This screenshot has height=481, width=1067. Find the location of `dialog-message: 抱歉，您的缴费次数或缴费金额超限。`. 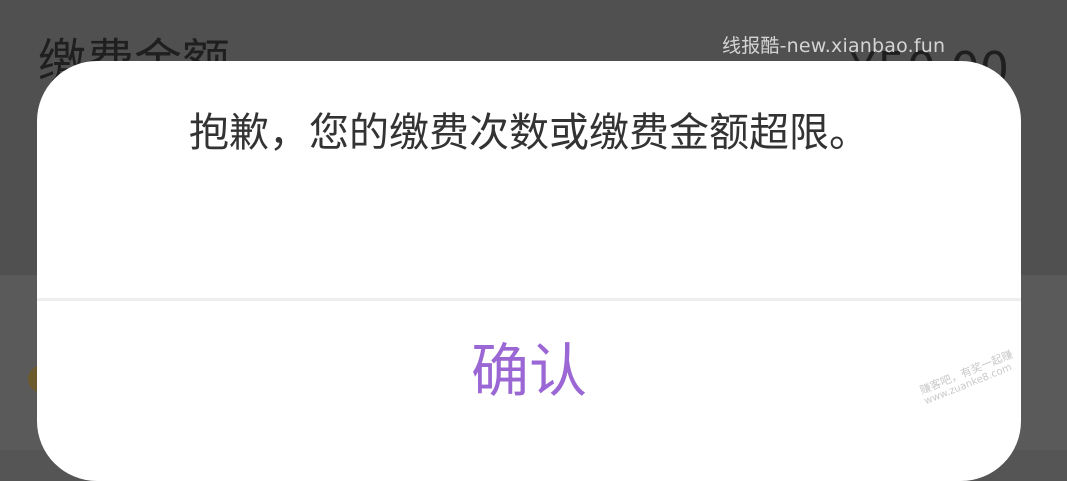

dialog-message: 抱歉，您的缴费次数或缴费金额超限。 is located at coordinates (529, 133).